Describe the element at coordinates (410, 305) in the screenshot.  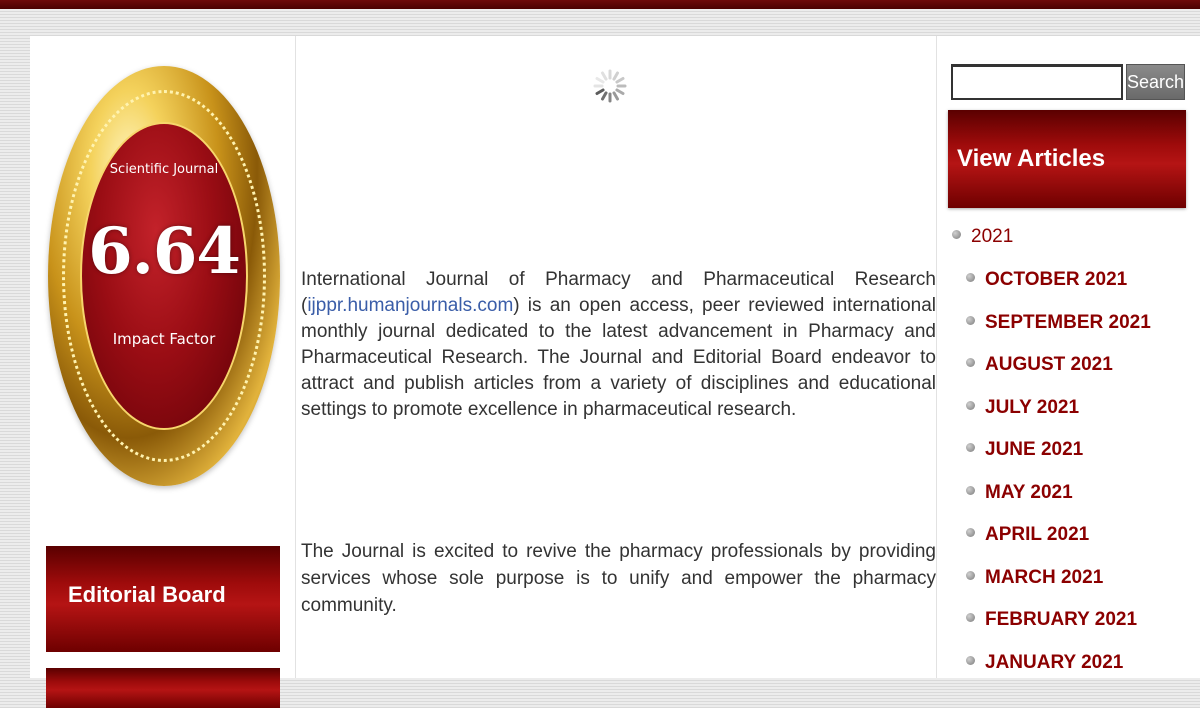
I see `journal-website-link: ijppr.humanjournals.com` at that location.